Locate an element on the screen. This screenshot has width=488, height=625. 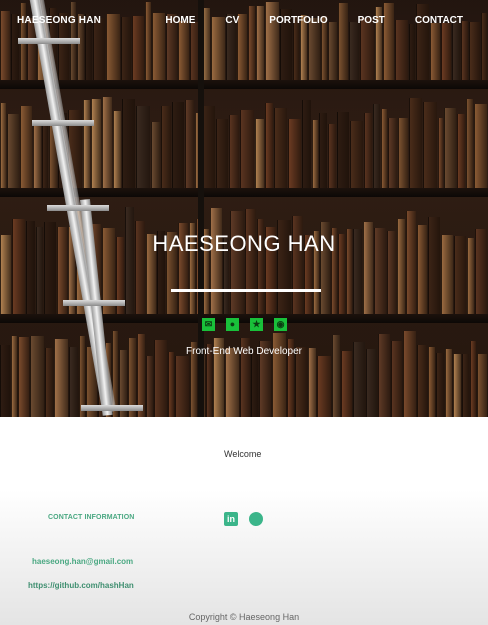
github-link: https://github.com/hashHan is located at coordinates (81, 585).